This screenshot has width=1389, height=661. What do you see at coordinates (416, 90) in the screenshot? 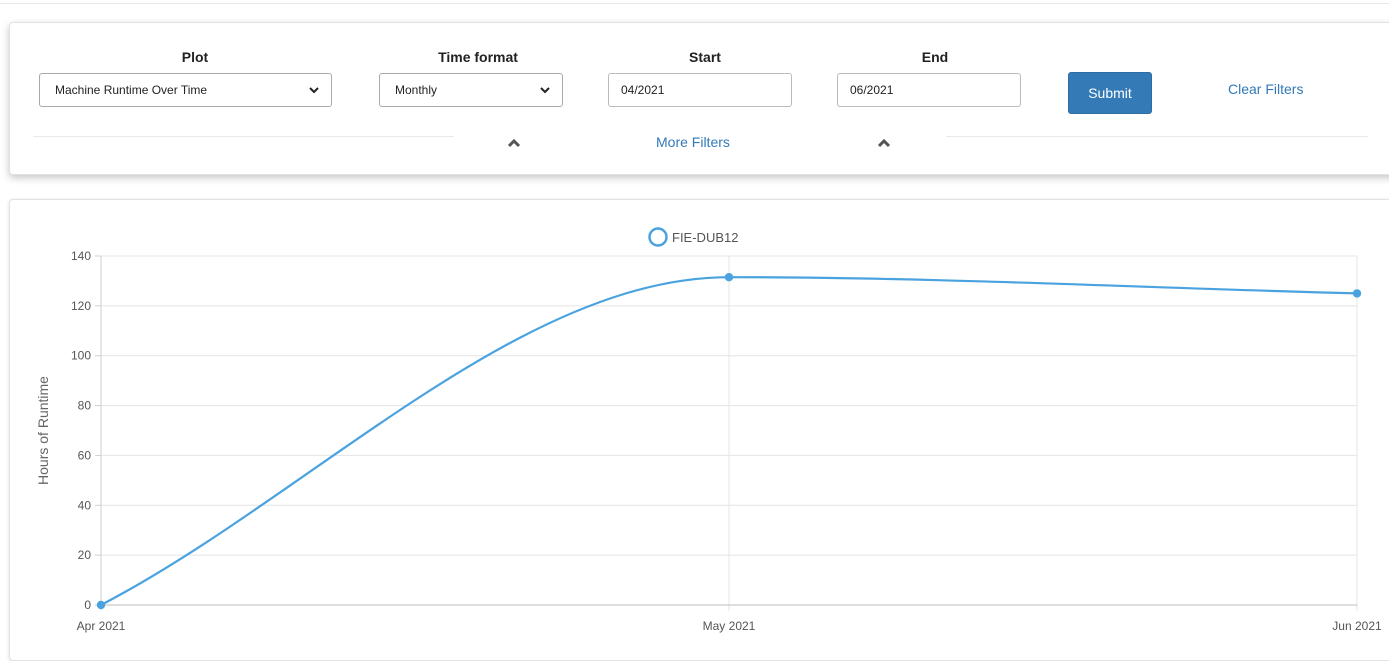
I see `time-format-select-value: Monthly` at bounding box center [416, 90].